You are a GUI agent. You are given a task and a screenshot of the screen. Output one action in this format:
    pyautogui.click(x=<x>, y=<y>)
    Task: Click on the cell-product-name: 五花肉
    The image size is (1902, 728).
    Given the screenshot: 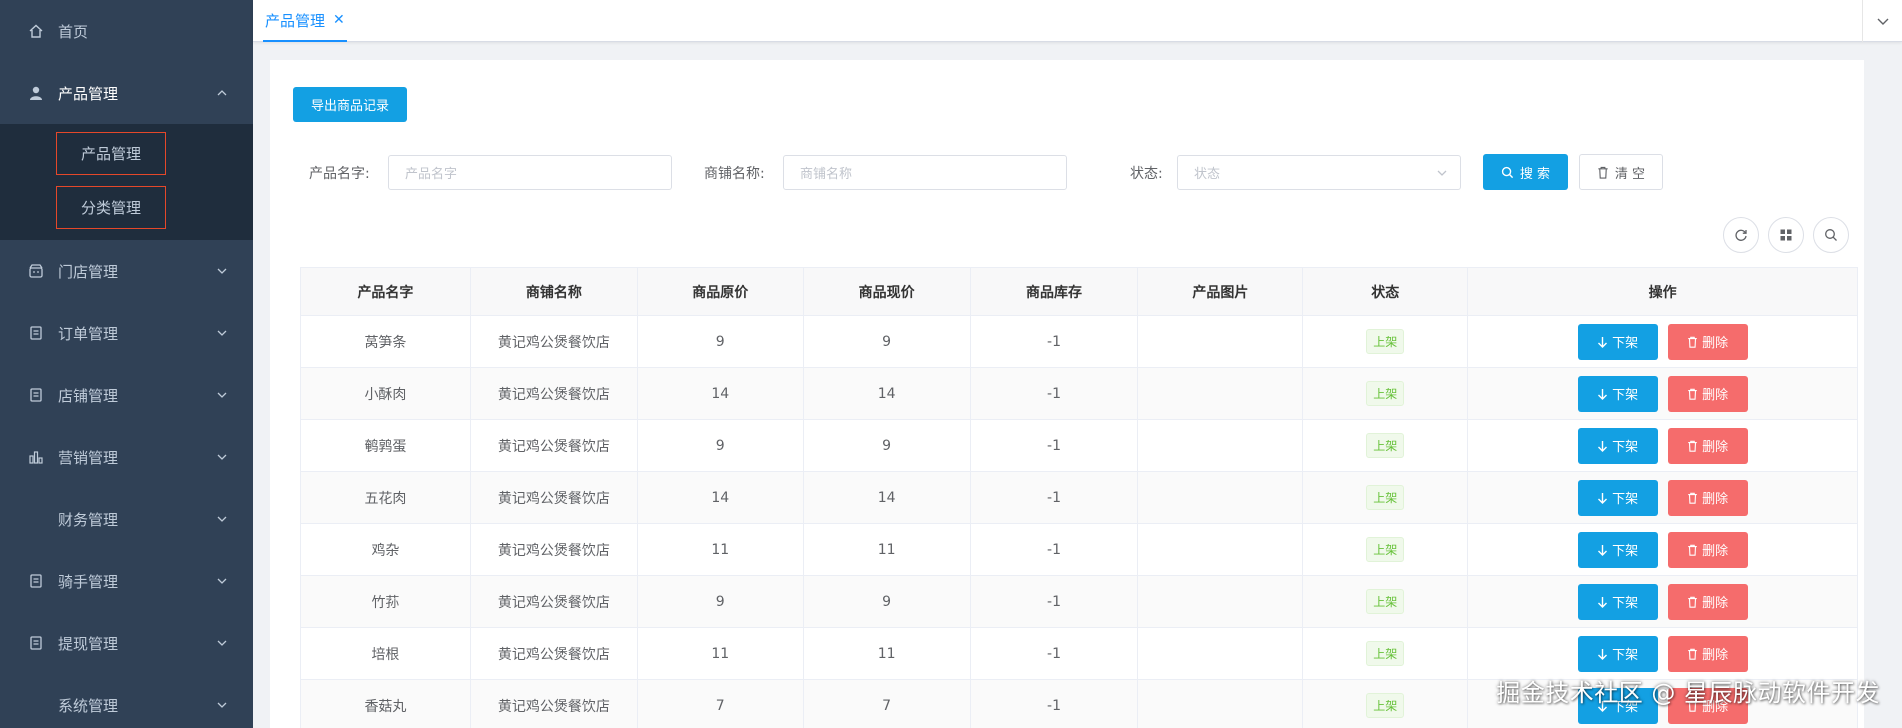 What is the action you would take?
    pyautogui.click(x=386, y=497)
    